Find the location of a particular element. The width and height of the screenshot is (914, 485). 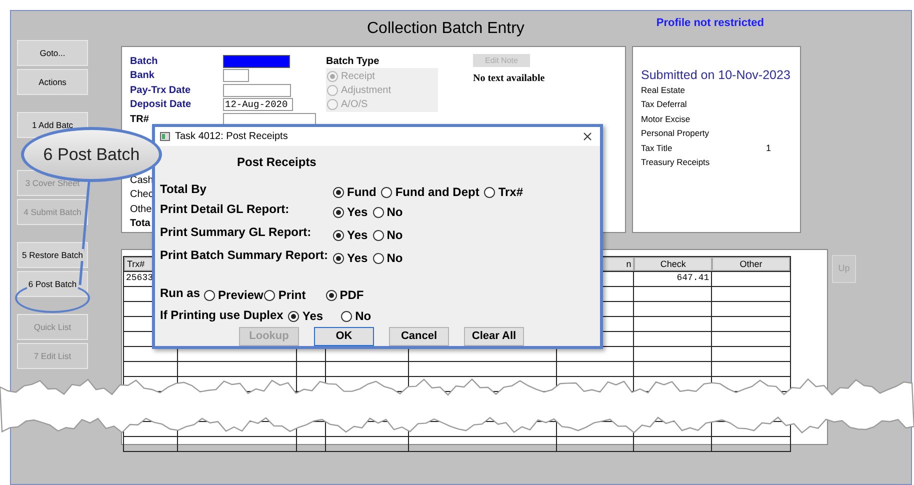

table-cell: 25633 is located at coordinates (140, 278).